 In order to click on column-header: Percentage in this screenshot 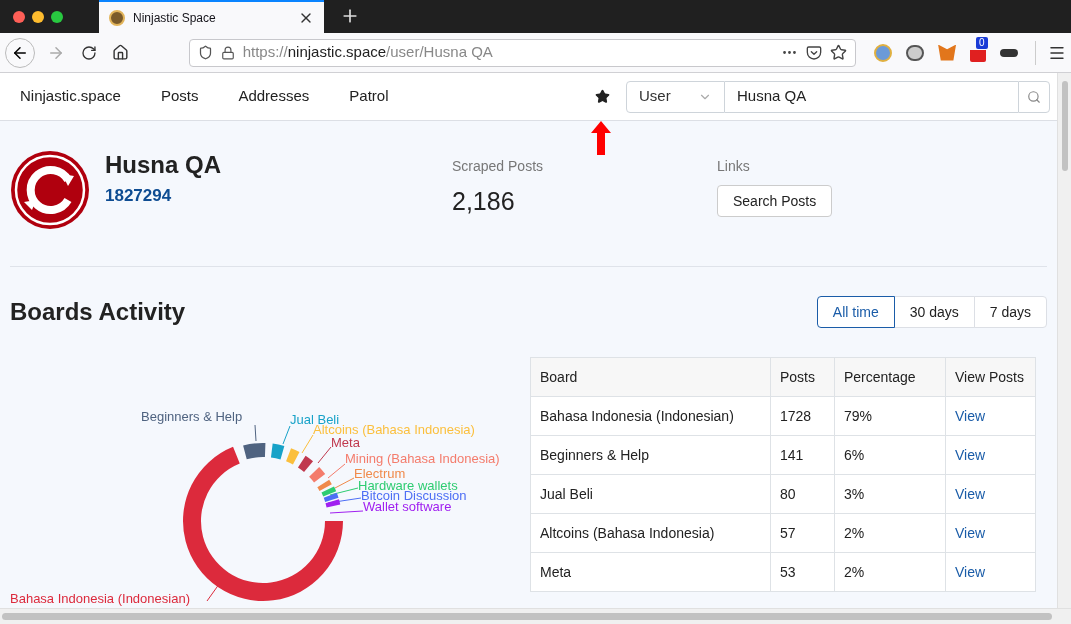, I will do `click(890, 377)`.